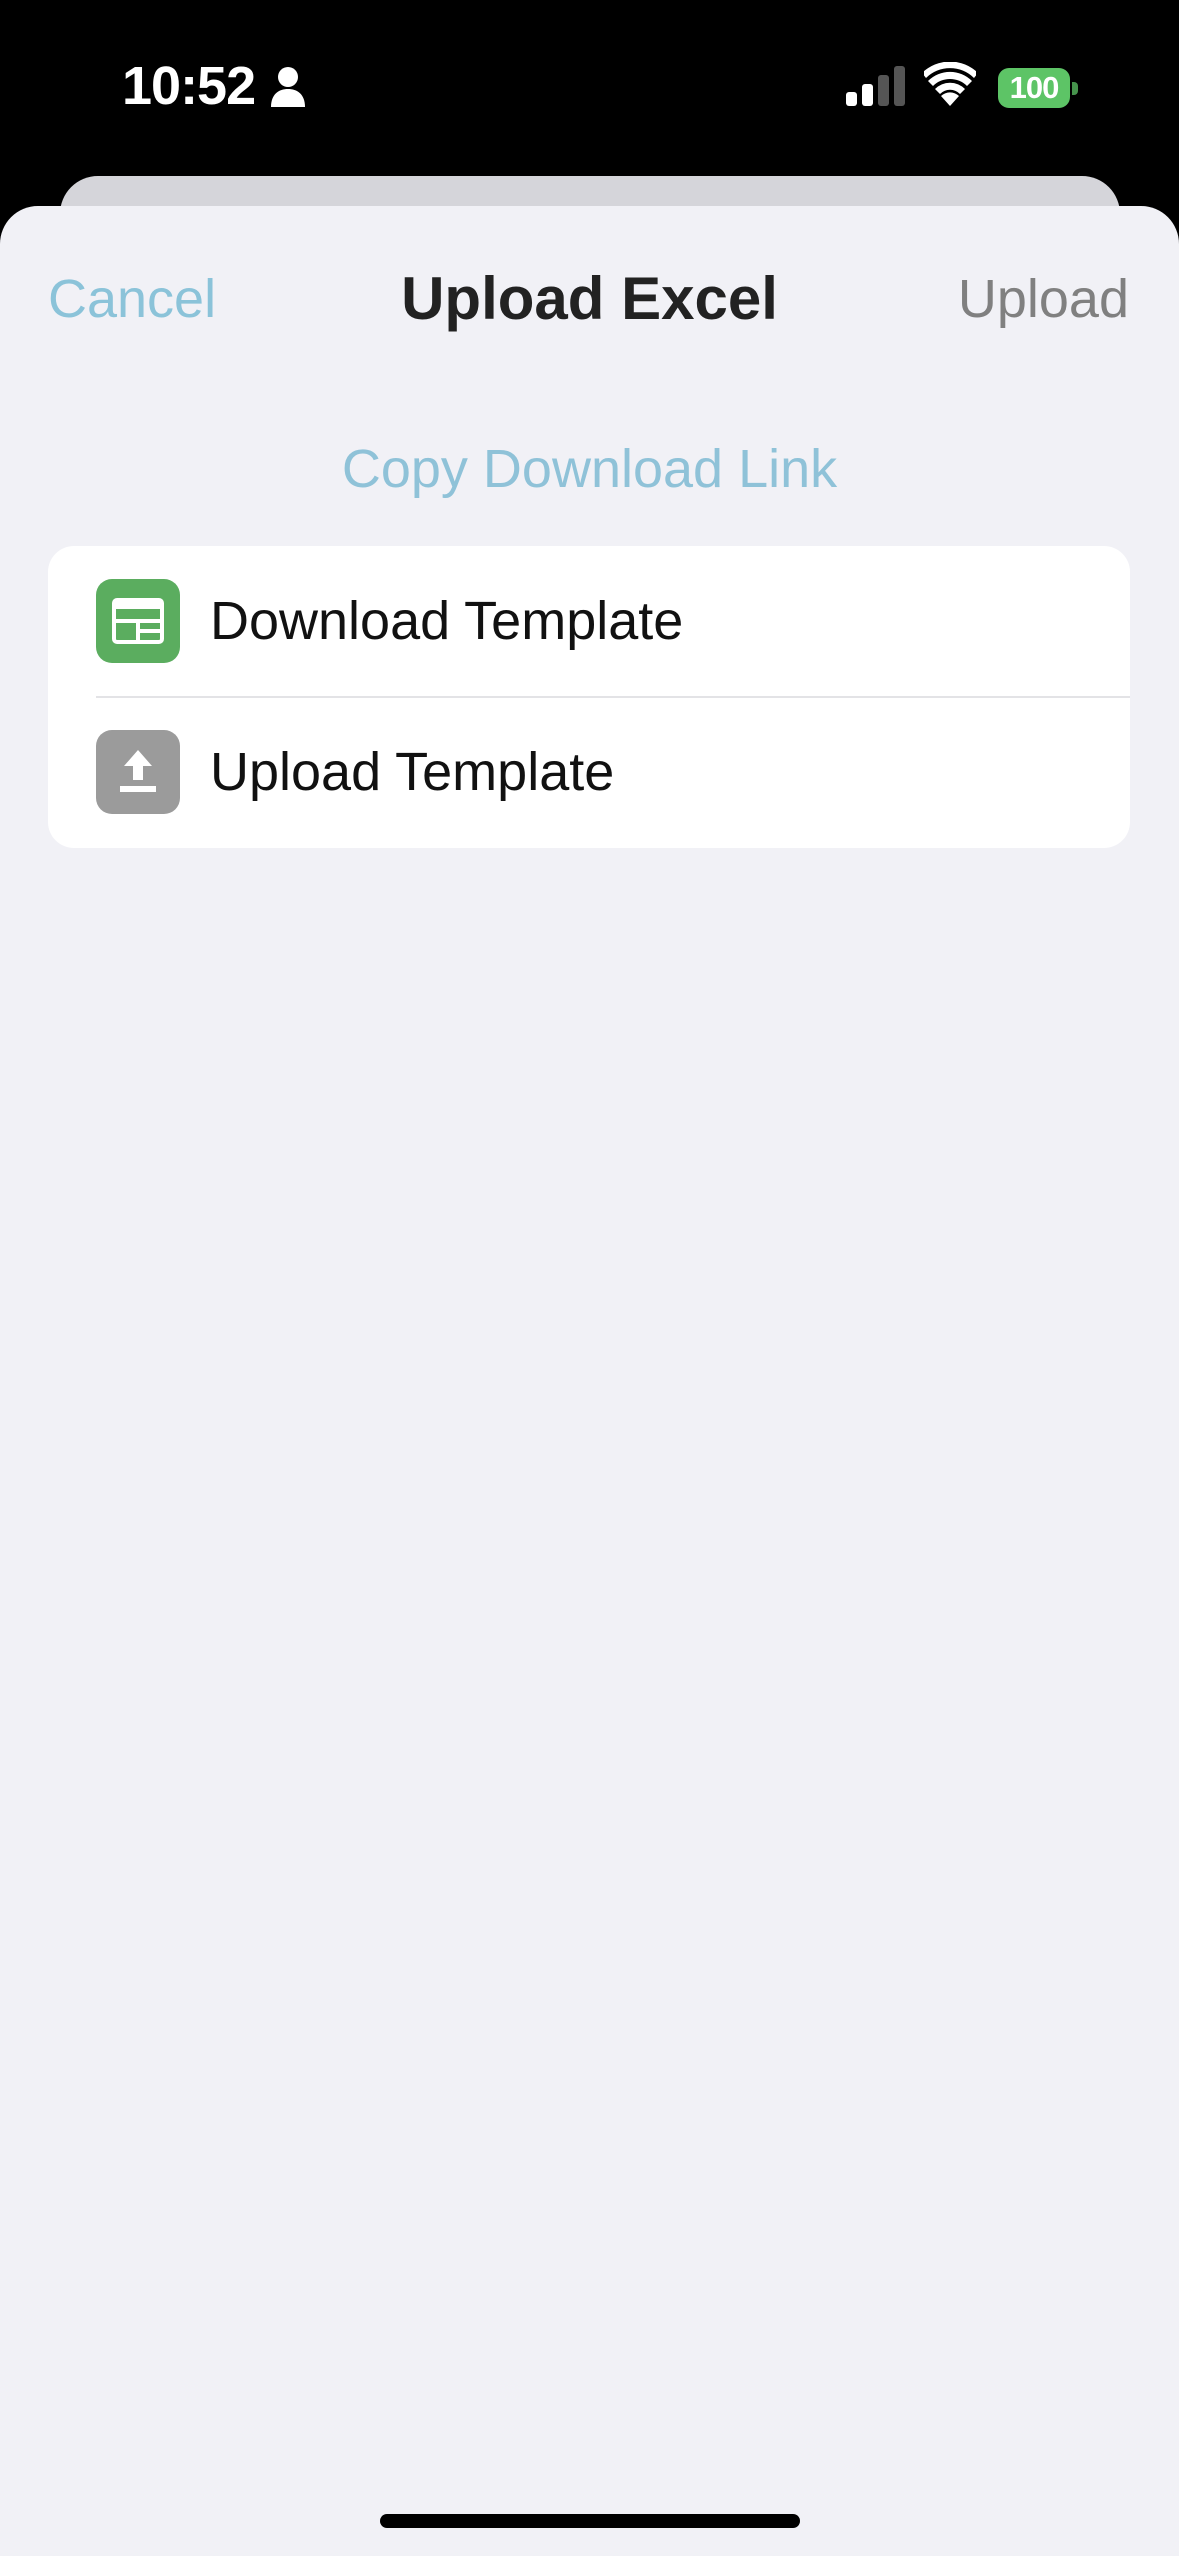 The width and height of the screenshot is (1179, 2556). I want to click on cancel-button: Cancel, so click(132, 299).